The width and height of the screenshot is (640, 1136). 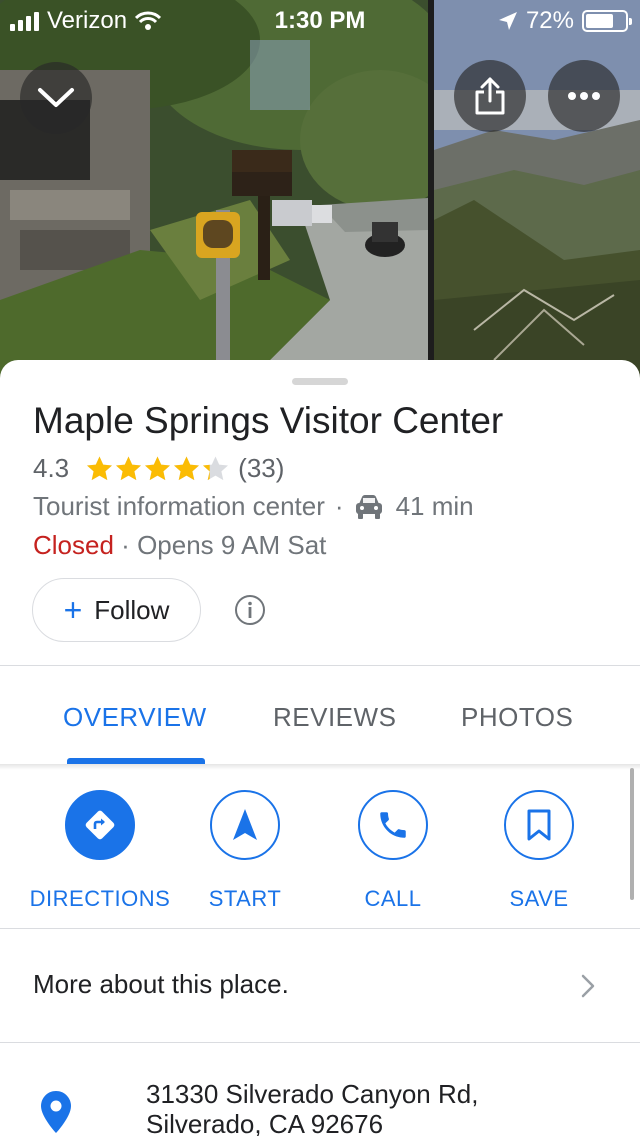 I want to click on action-row: DIRECTIONS START CALL SAVE, so click(x=320, y=849).